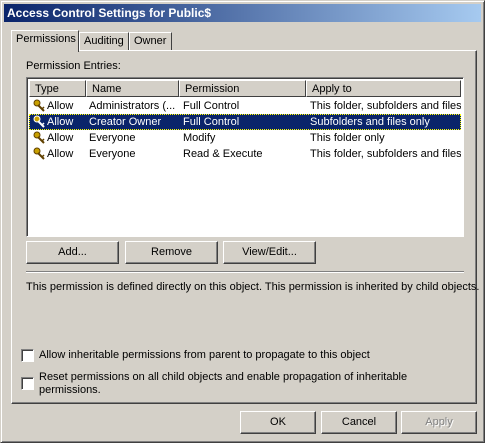 This screenshot has width=485, height=443. Describe the element at coordinates (242, 13) in the screenshot. I see `title-bar: Access Control Settings for Public$` at that location.